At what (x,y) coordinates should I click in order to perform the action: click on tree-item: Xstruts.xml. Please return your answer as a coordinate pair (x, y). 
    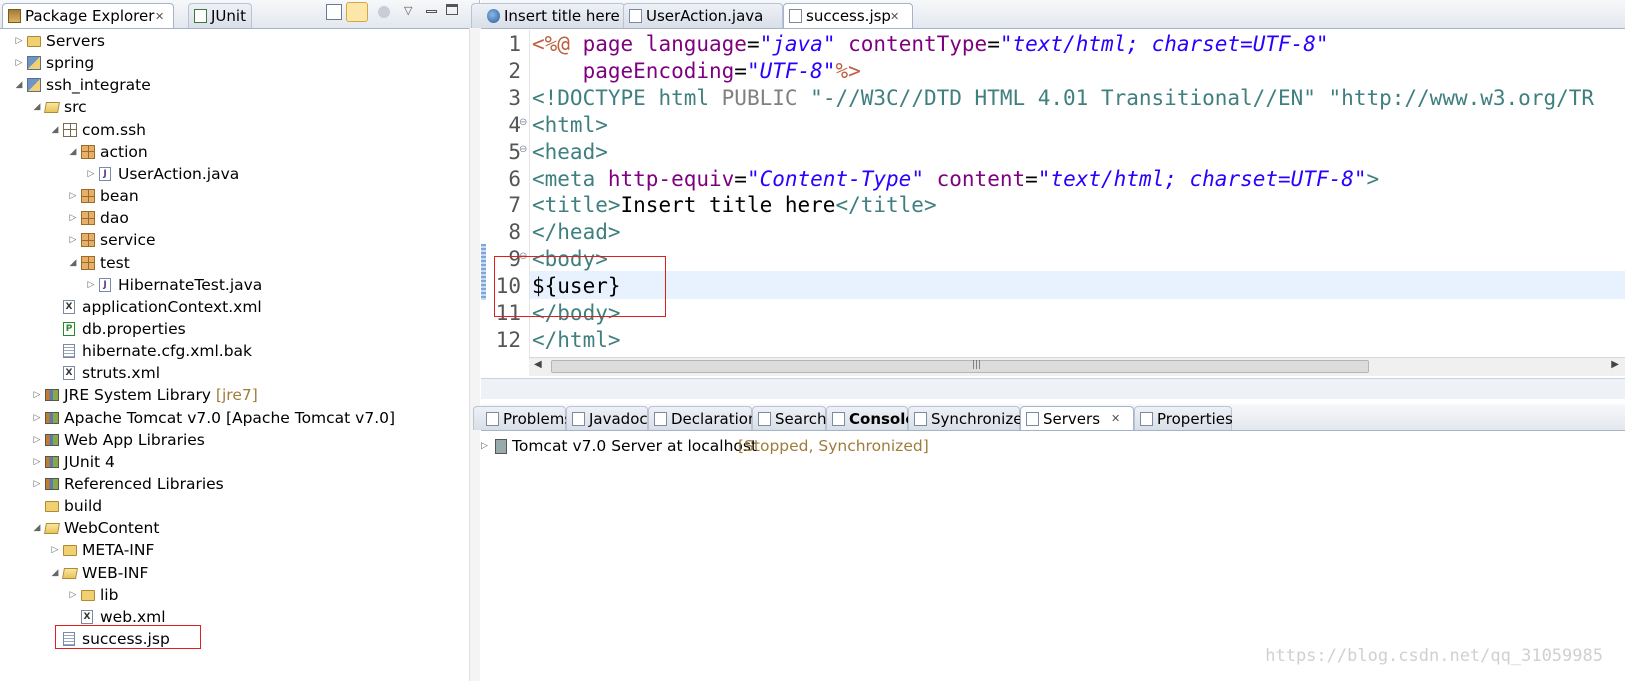
    Looking at the image, I should click on (235, 373).